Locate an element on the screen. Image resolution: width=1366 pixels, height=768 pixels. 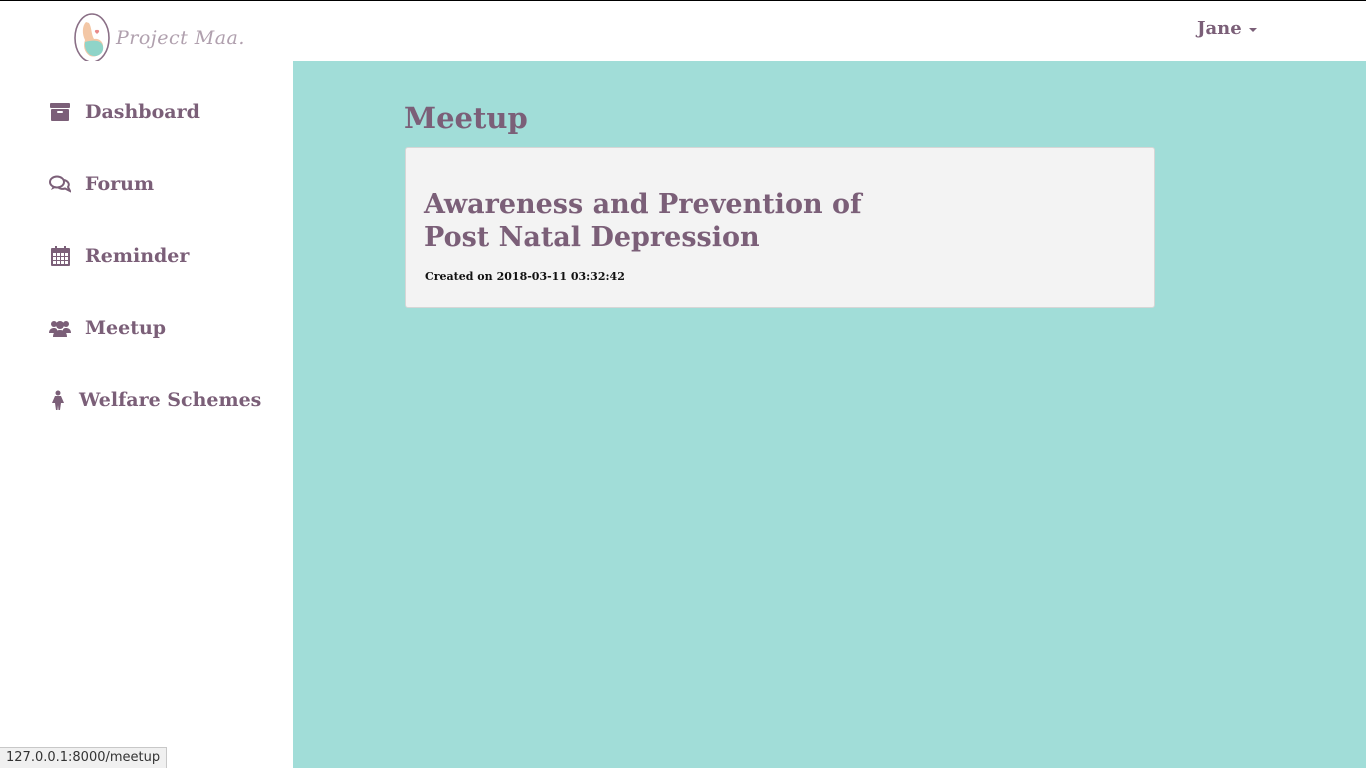
sidebar-item-reminder: Reminder is located at coordinates (119, 256).